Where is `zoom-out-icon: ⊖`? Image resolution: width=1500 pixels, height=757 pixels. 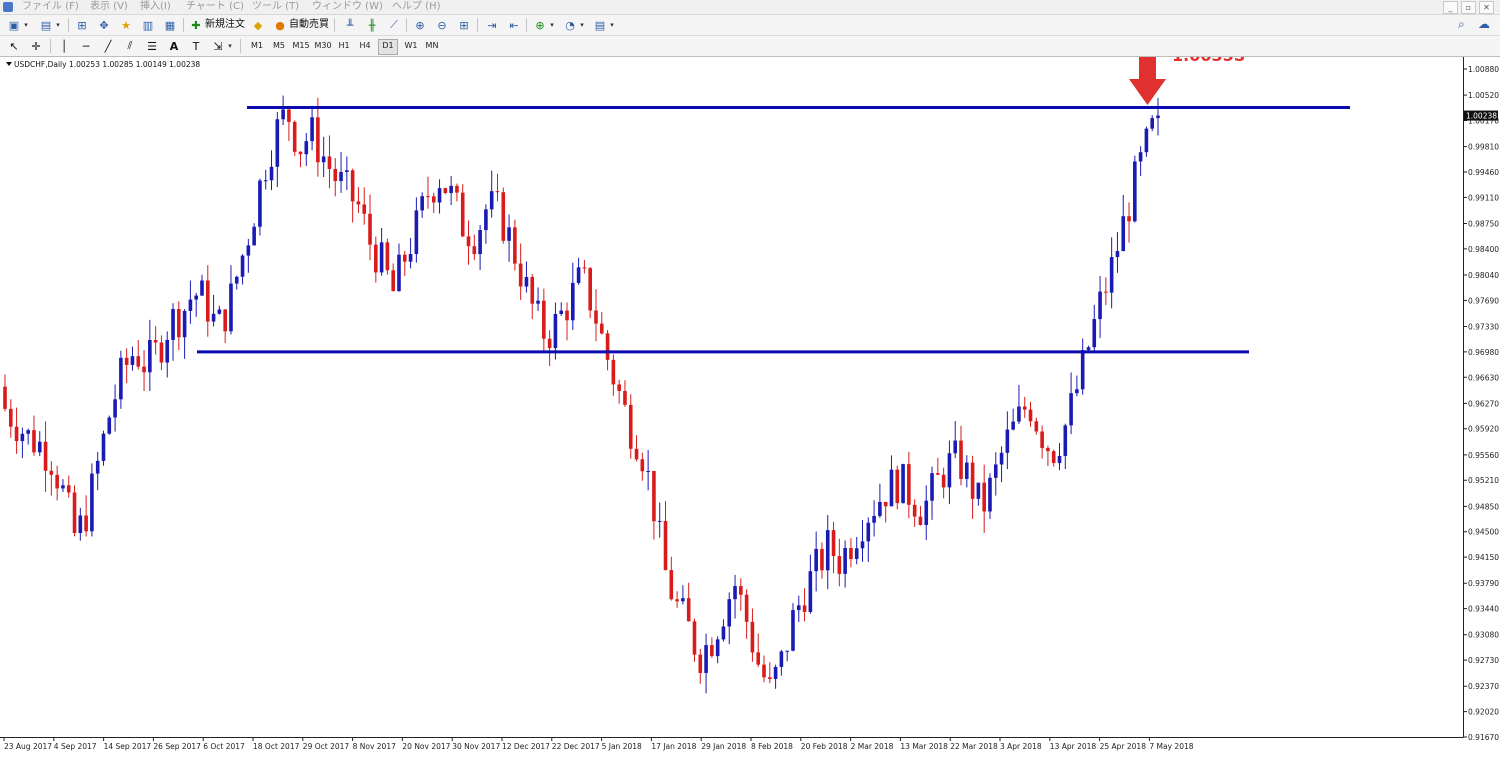
zoom-out-icon: ⊖ is located at coordinates (442, 25).